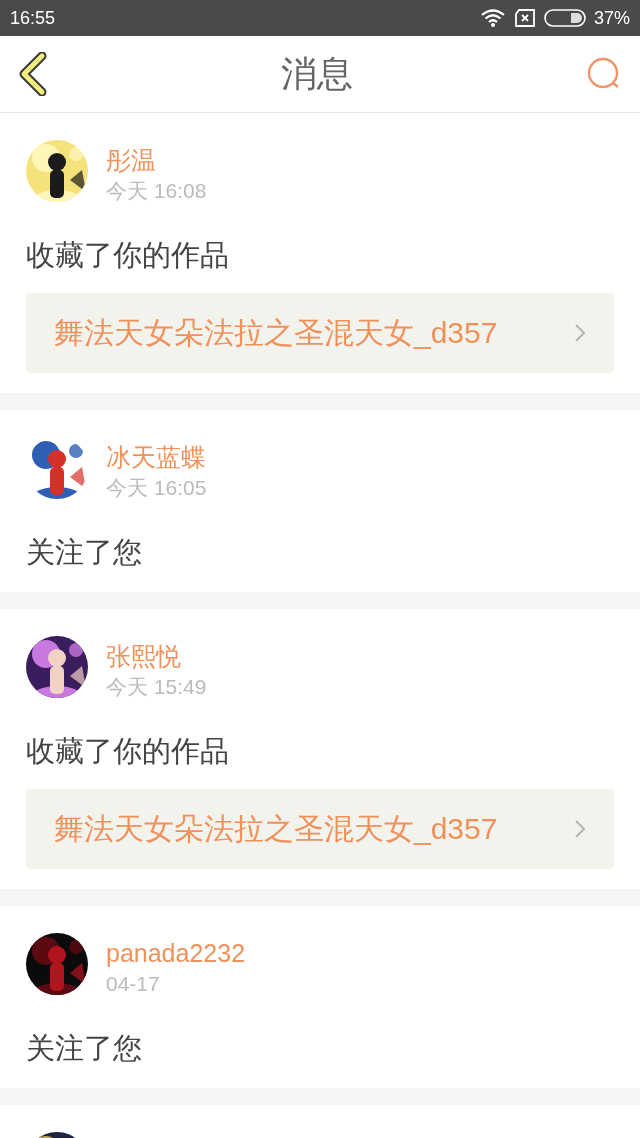 The width and height of the screenshot is (640, 1138). What do you see at coordinates (317, 73) in the screenshot?
I see `page-title: 消息` at bounding box center [317, 73].